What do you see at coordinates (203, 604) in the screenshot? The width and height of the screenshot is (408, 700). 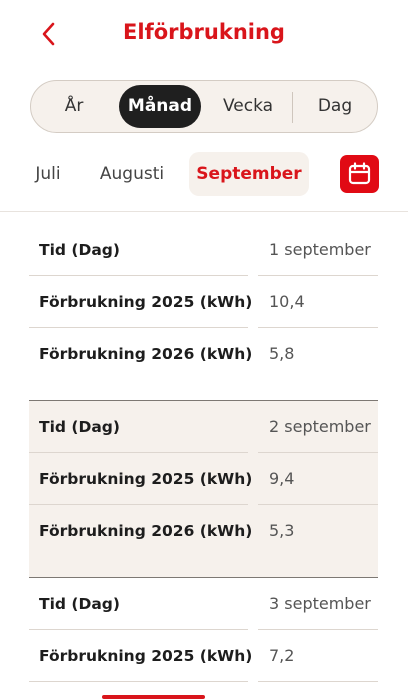 I see `table-row: Tid (Dag) 3 september` at bounding box center [203, 604].